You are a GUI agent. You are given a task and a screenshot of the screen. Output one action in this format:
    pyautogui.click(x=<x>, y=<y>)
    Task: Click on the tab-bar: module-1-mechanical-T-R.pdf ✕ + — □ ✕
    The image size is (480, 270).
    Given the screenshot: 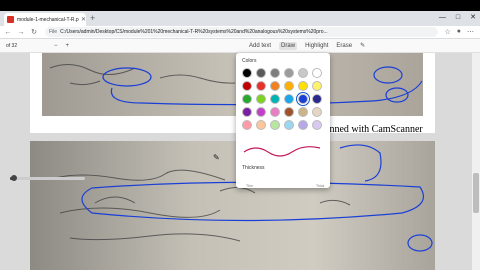 What is the action you would take?
    pyautogui.click(x=240, y=18)
    